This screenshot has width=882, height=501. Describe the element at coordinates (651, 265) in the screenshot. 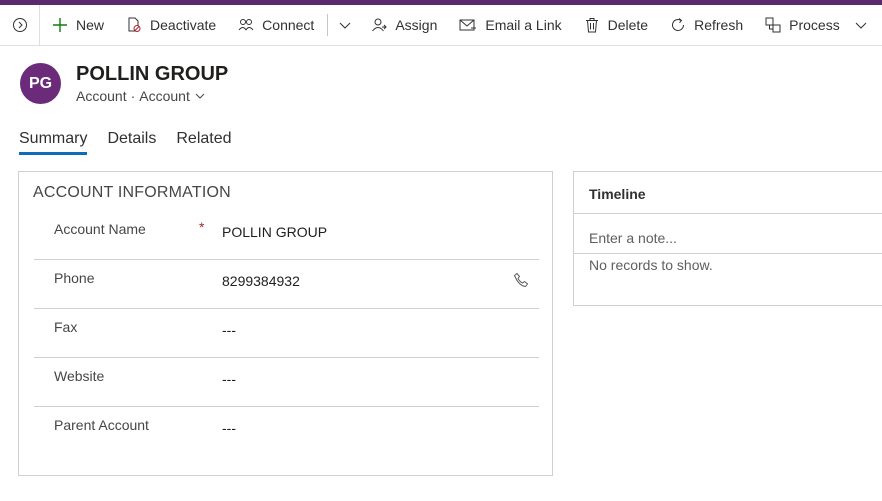

I see `empty-message: No records to show.` at that location.